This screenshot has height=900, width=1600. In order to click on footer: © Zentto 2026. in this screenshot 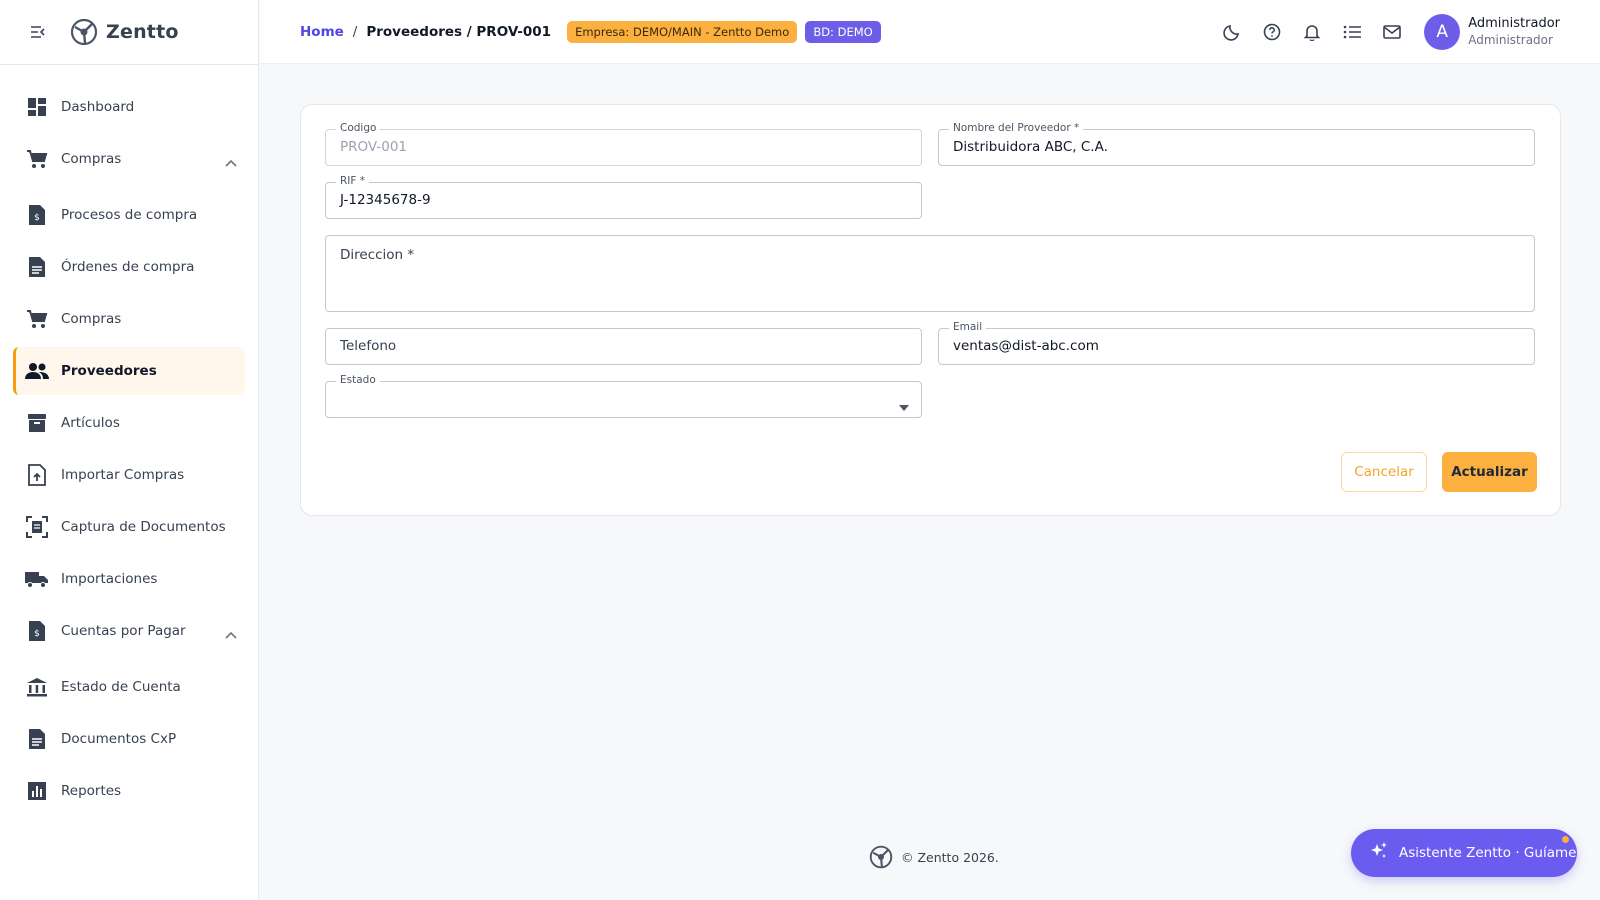, I will do `click(934, 857)`.